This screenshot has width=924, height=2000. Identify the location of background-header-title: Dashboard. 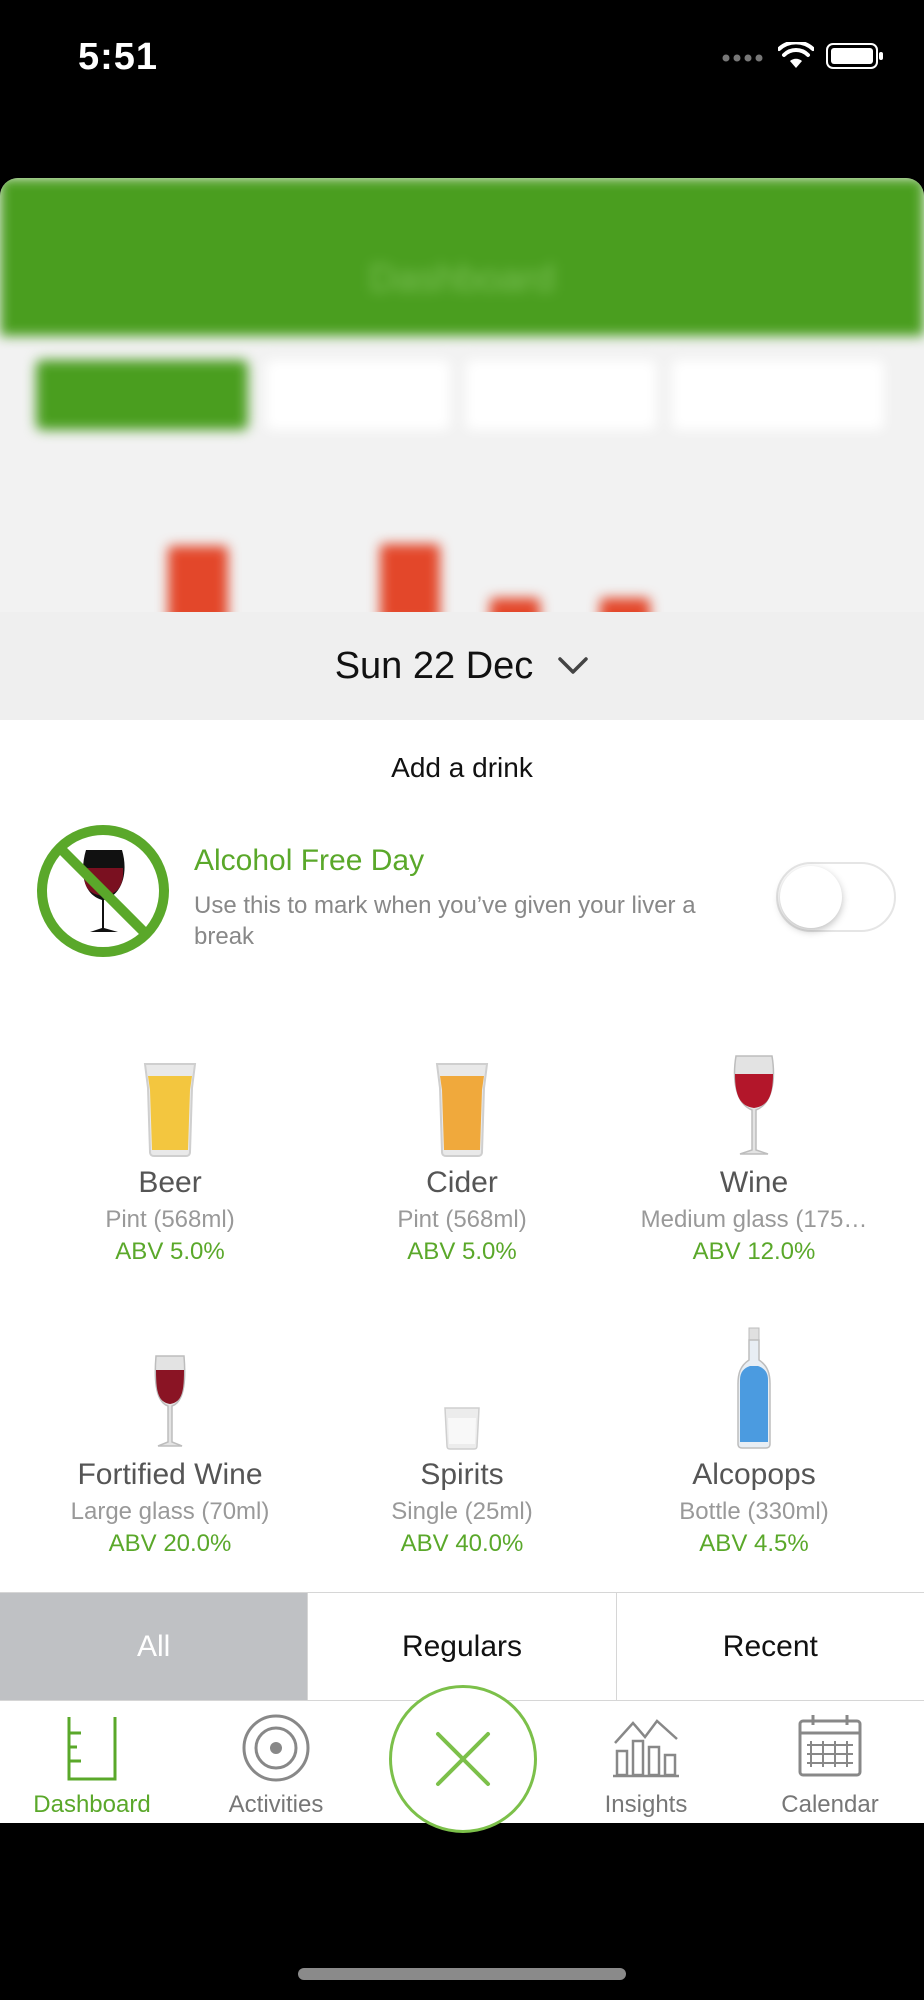
(462, 279).